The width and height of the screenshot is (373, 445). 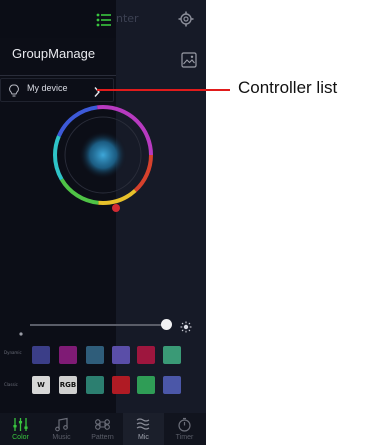 I want to click on color-wheel-handle, so click(x=116, y=208).